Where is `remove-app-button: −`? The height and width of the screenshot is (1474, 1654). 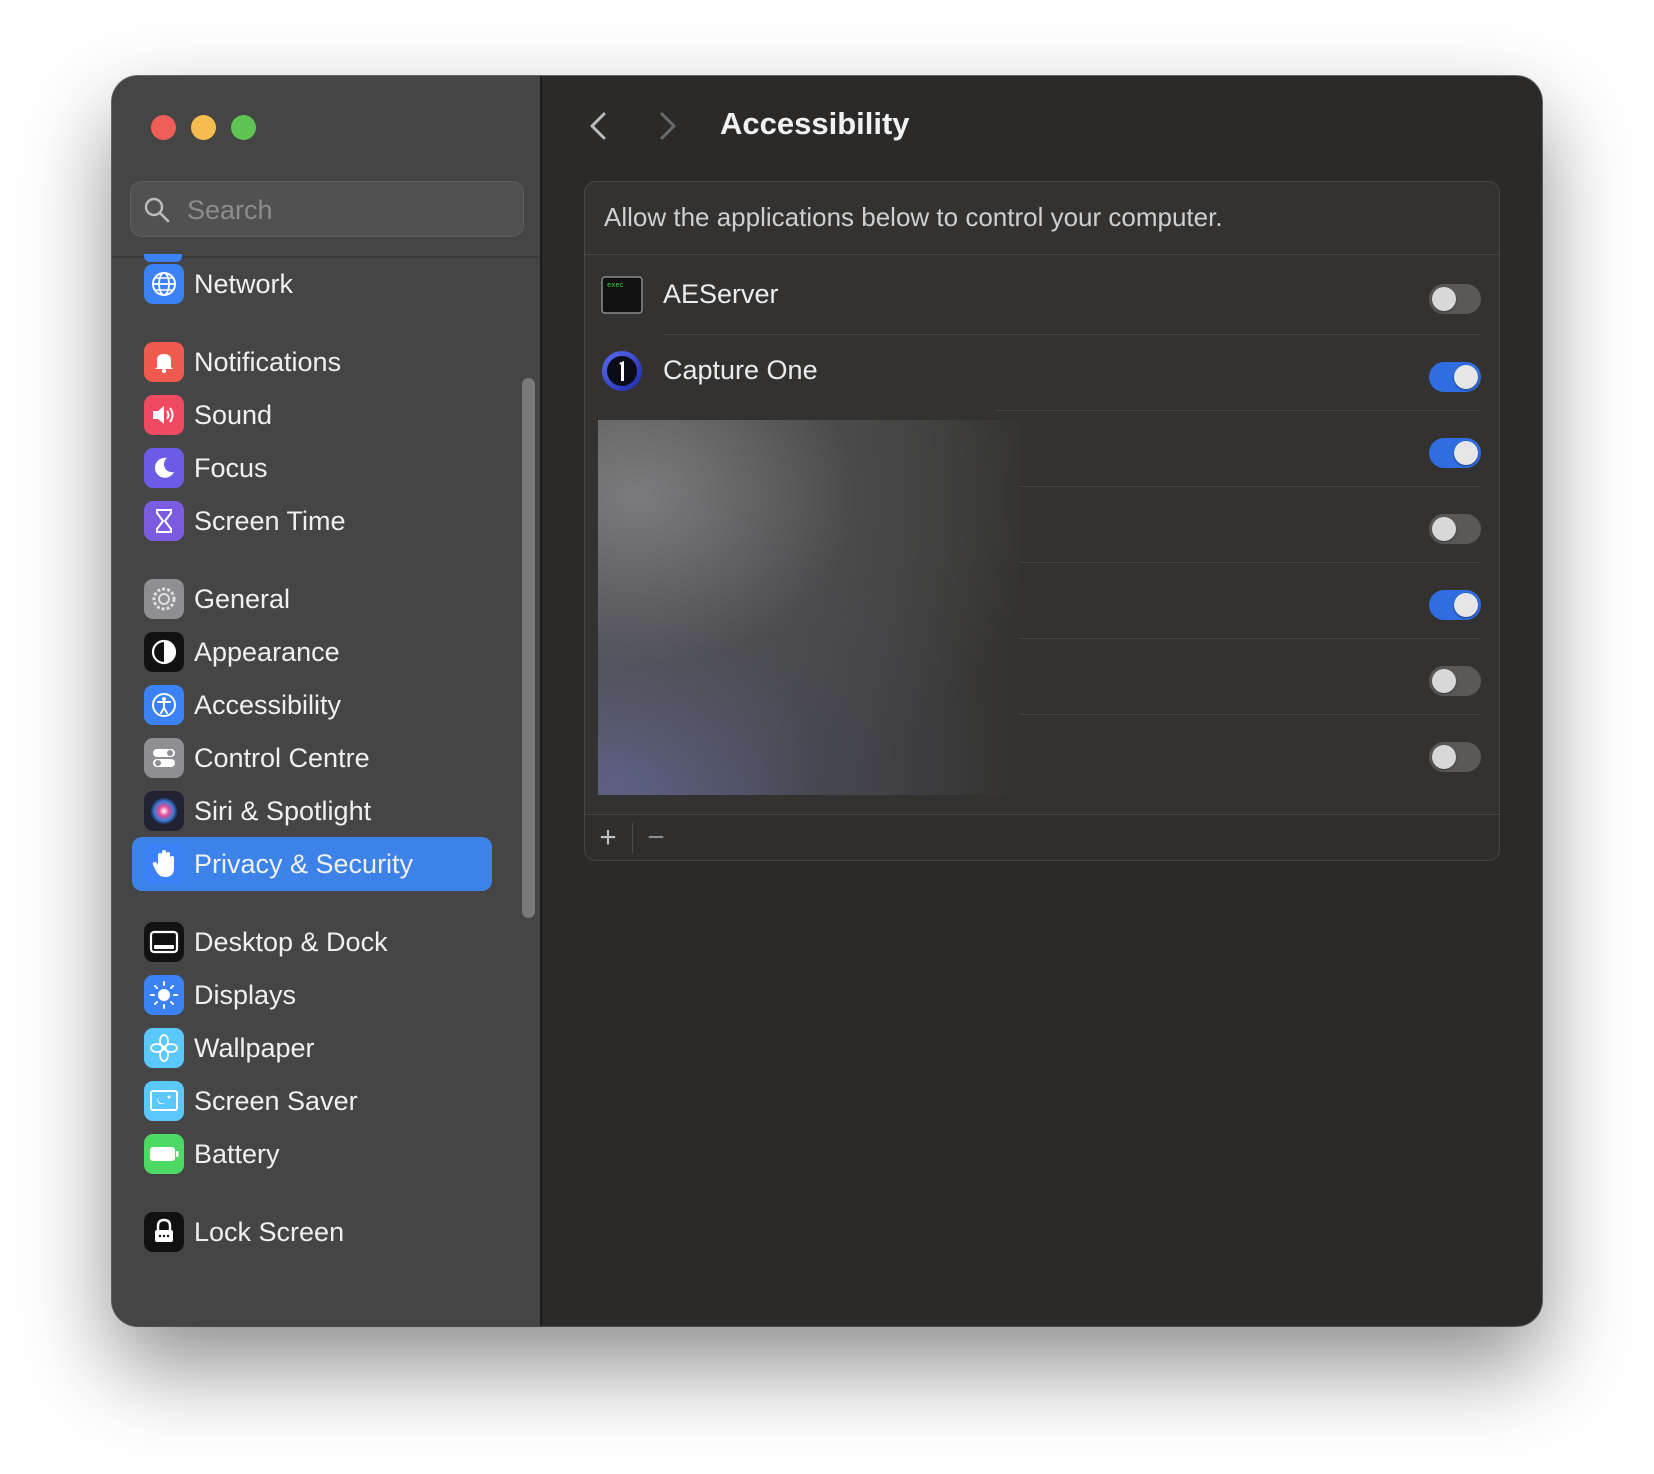
remove-app-button: − is located at coordinates (656, 838).